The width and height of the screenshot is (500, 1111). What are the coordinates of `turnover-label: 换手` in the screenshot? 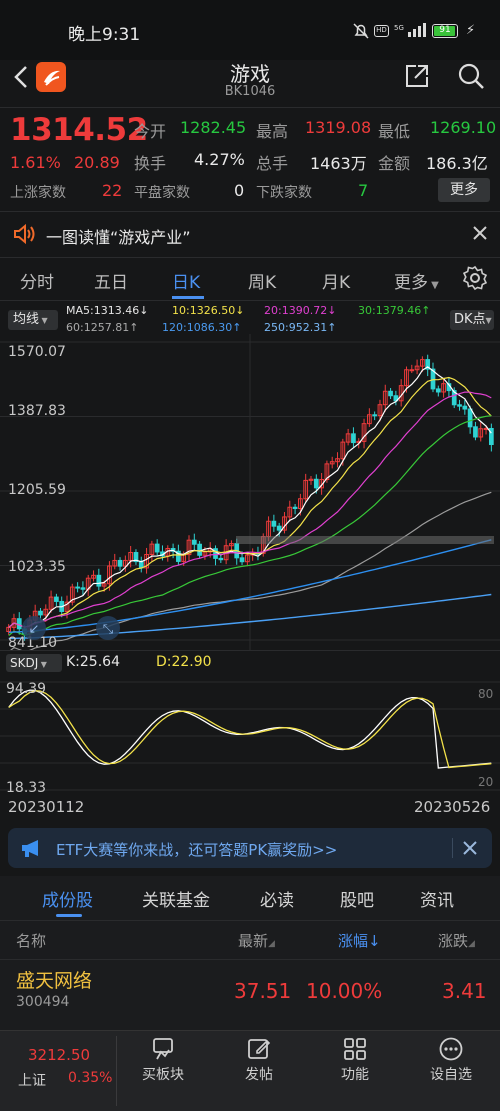 It's located at (150, 163).